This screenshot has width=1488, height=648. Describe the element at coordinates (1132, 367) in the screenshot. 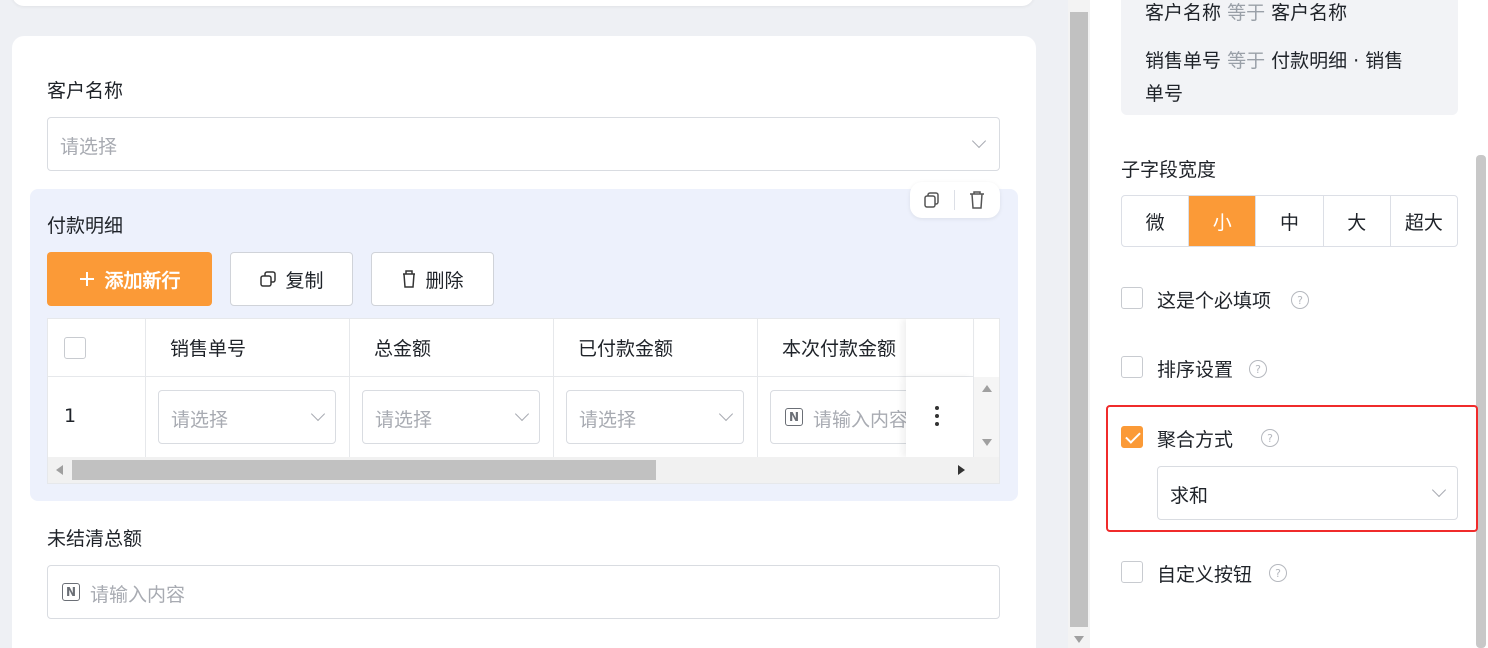

I see `sort-checkbox` at that location.